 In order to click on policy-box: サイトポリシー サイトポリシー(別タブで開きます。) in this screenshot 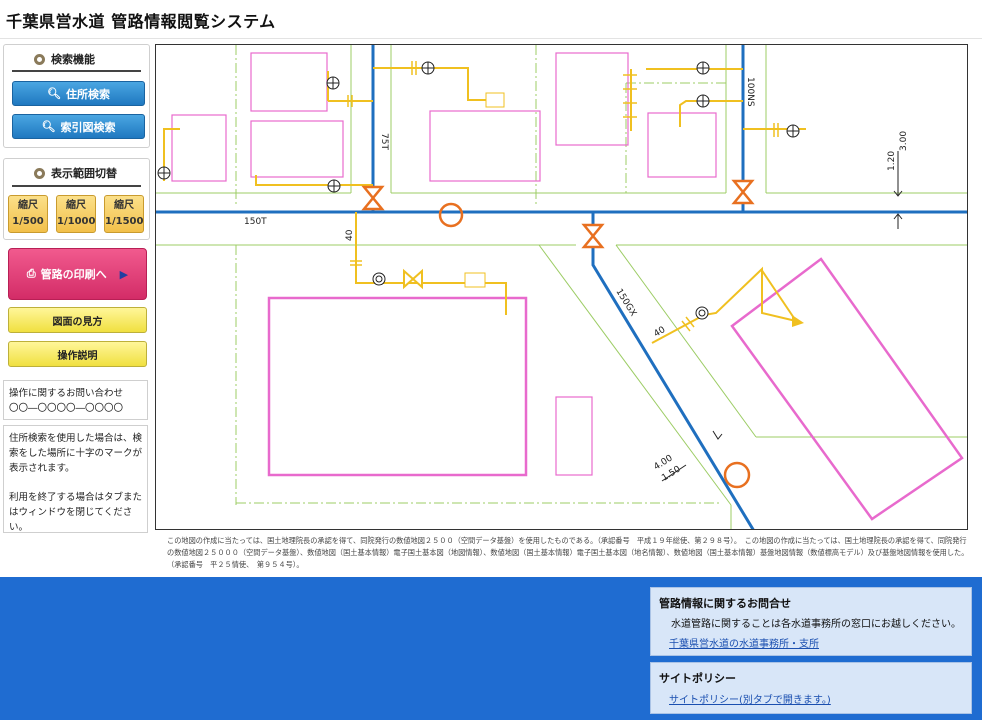, I will do `click(811, 688)`.